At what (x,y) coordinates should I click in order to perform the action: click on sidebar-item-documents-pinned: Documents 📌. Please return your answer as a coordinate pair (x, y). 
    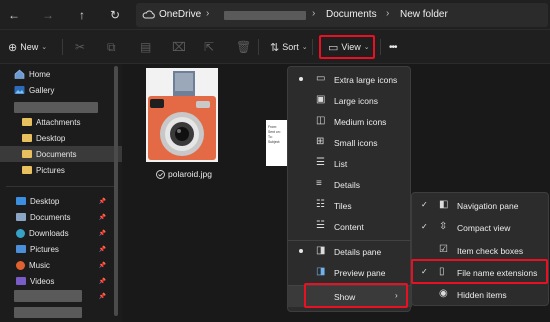
    Looking at the image, I should click on (61, 217).